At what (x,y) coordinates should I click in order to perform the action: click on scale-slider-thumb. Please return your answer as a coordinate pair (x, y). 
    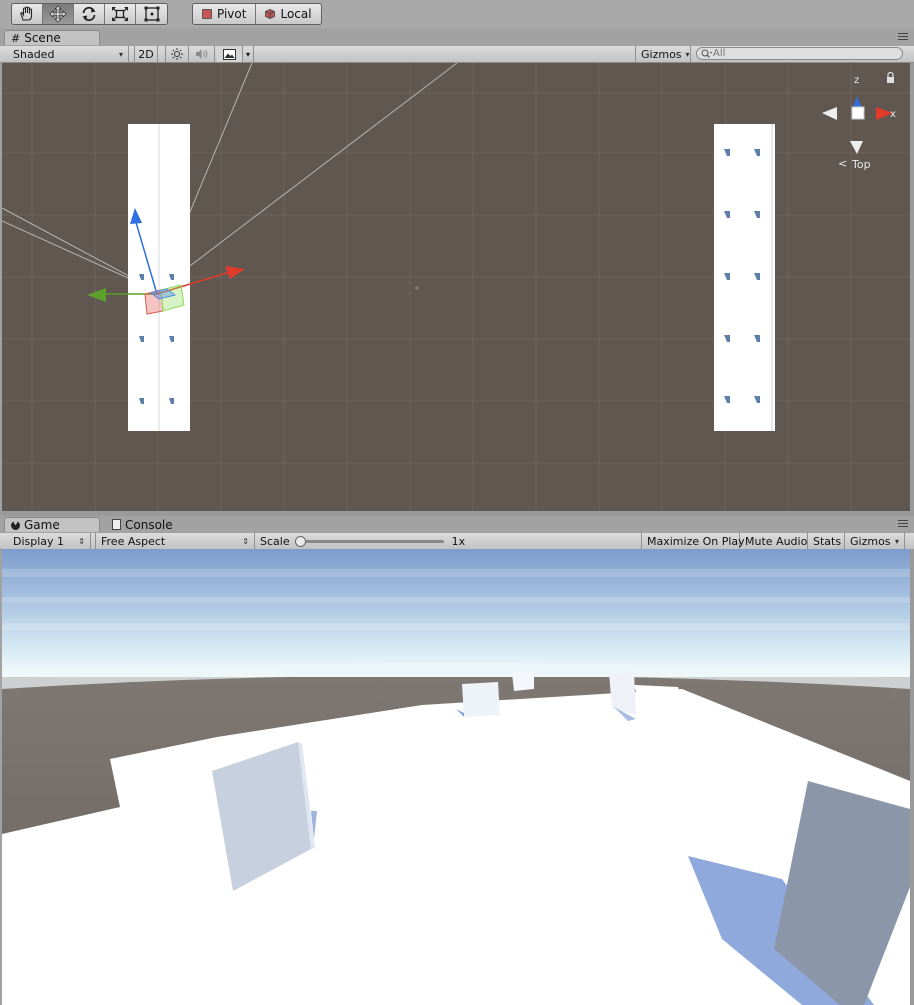
    Looking at the image, I should click on (300, 541).